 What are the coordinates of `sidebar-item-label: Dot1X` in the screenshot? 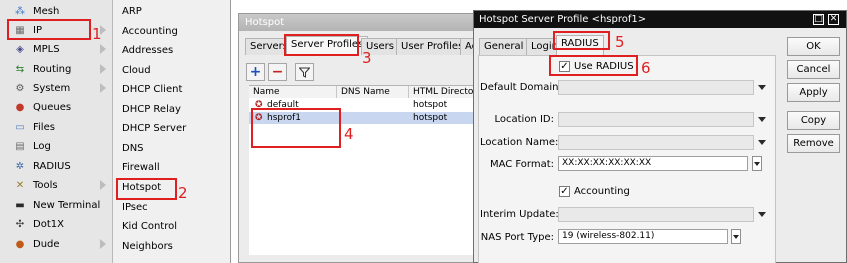 It's located at (48, 224).